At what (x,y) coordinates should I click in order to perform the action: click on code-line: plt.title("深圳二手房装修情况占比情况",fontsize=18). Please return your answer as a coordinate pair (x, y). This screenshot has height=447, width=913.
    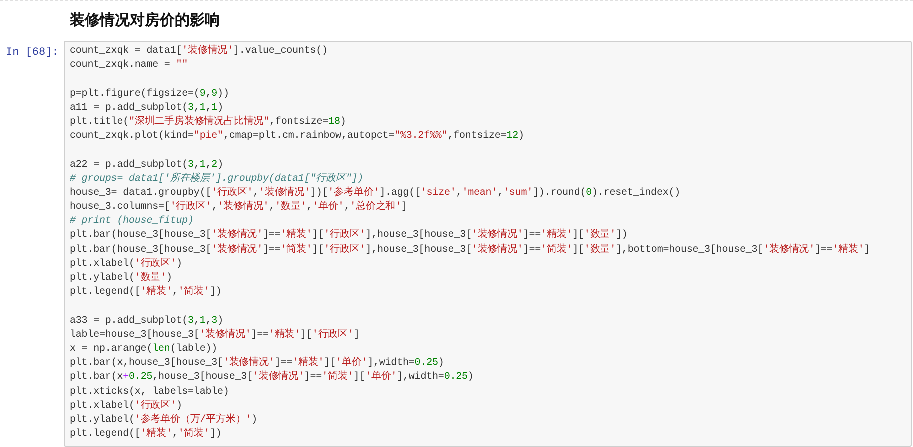
    Looking at the image, I should click on (209, 123).